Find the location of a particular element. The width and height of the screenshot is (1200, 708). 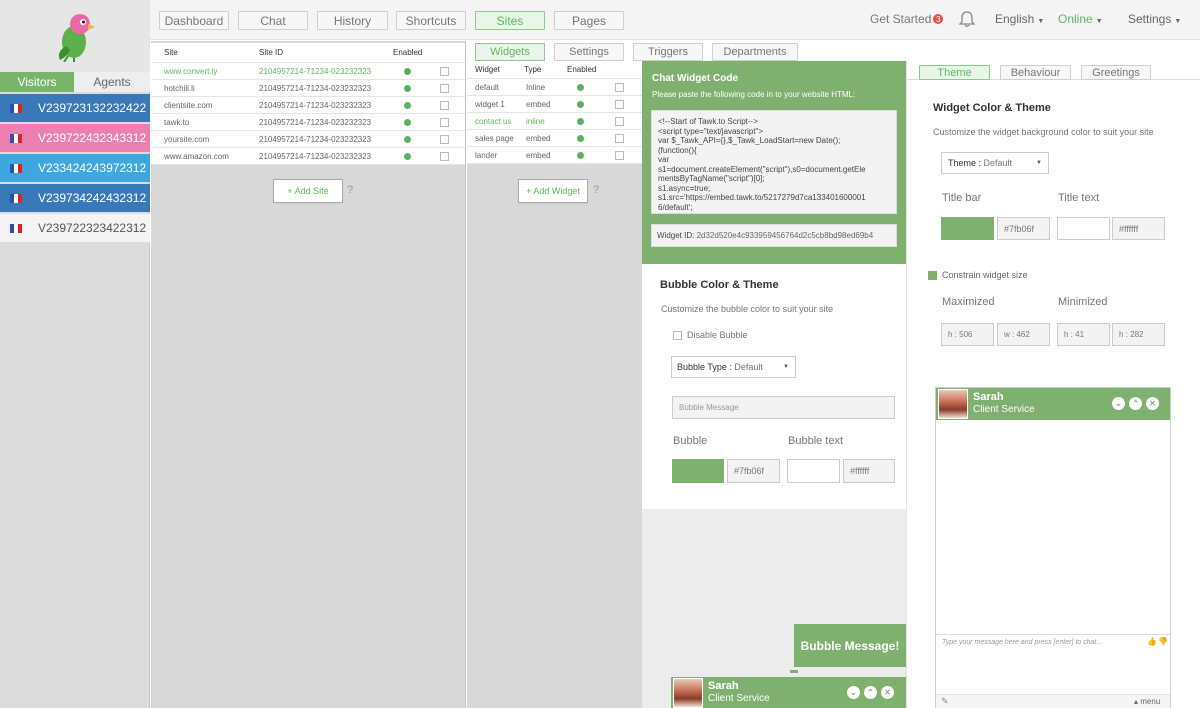

title-text-color-input: #ffffff is located at coordinates (1138, 228).